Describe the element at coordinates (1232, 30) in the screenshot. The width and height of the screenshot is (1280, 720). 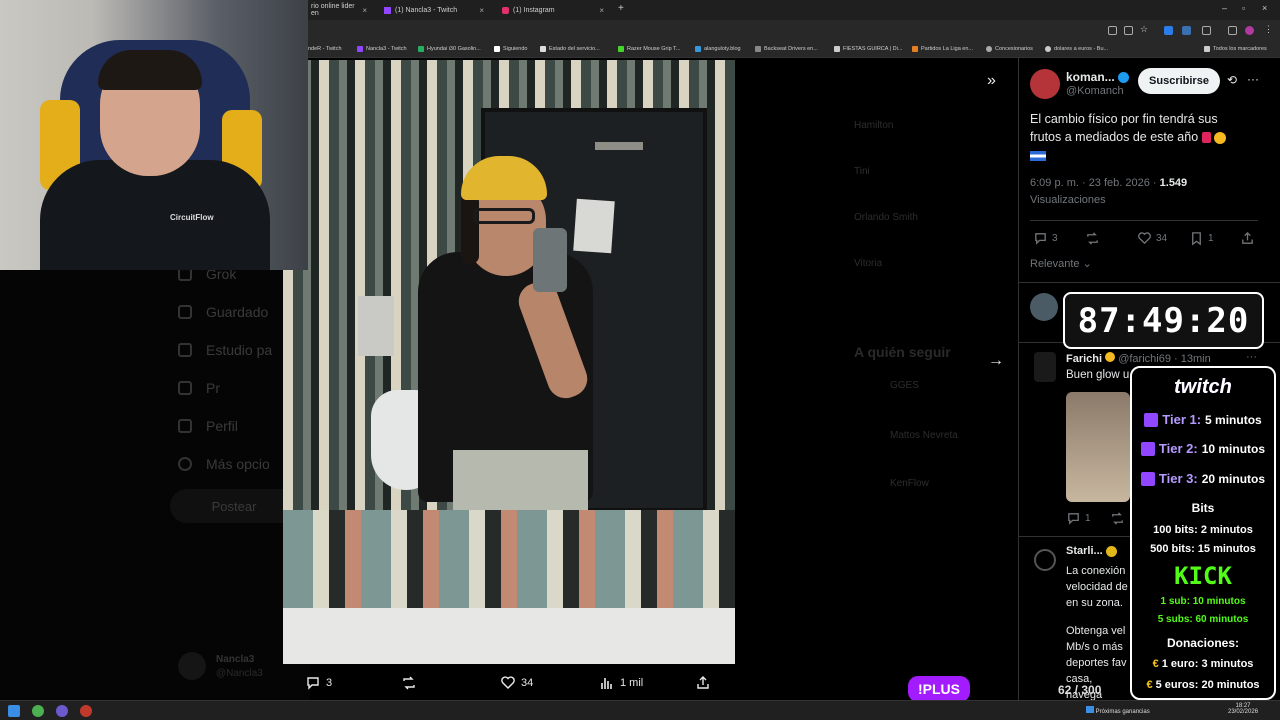
I see `sidebar-icon` at that location.